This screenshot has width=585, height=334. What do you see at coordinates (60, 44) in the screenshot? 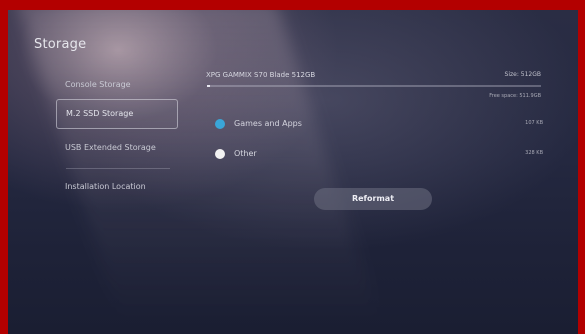
I see `page-title: Storage` at bounding box center [60, 44].